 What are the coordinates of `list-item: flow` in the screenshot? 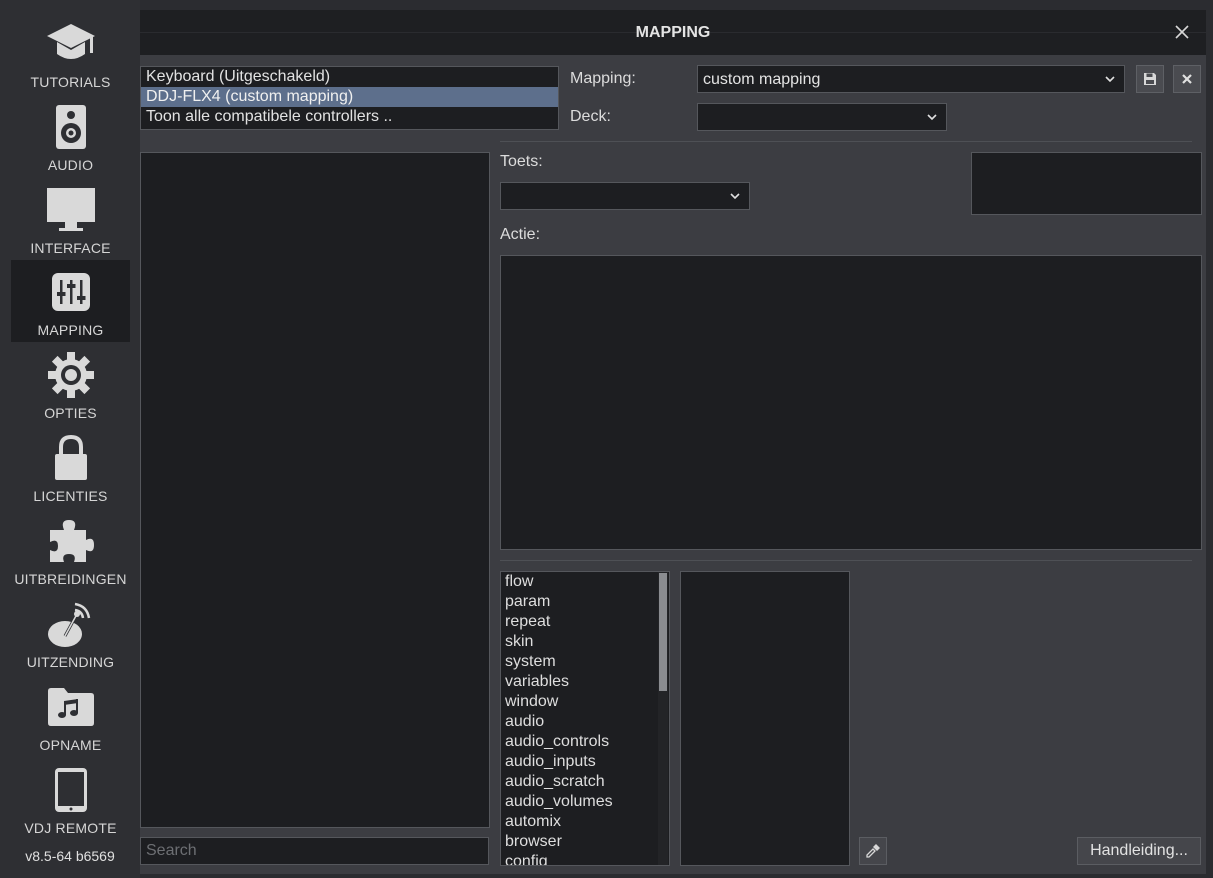 It's located at (585, 582).